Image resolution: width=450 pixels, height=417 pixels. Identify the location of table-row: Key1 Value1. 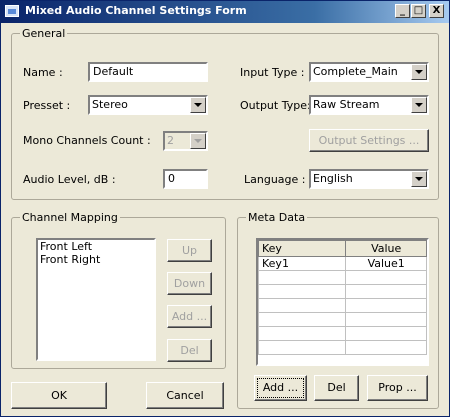
(342, 263).